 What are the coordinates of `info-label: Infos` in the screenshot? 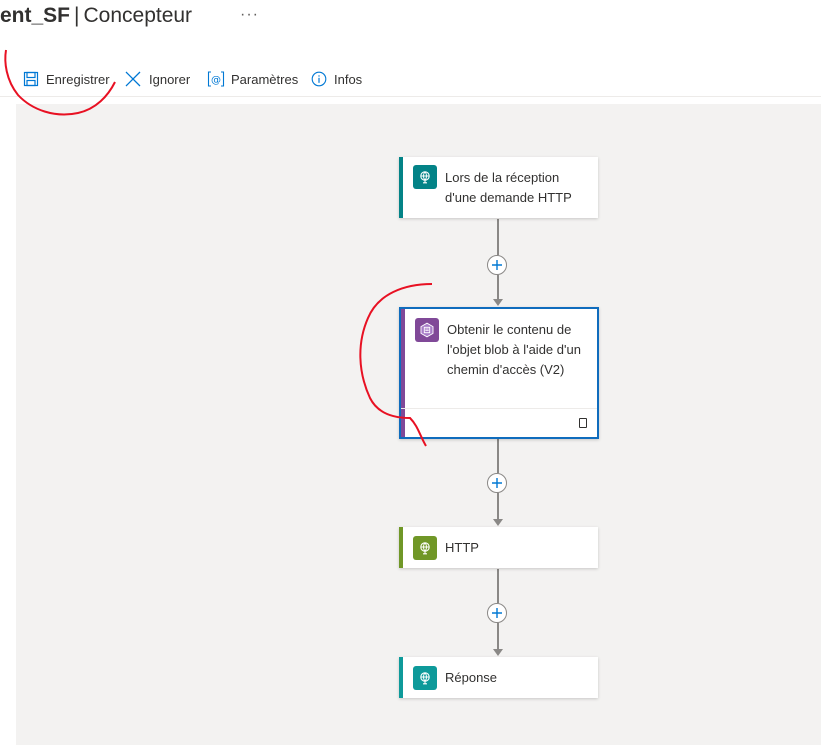 It's located at (348, 79).